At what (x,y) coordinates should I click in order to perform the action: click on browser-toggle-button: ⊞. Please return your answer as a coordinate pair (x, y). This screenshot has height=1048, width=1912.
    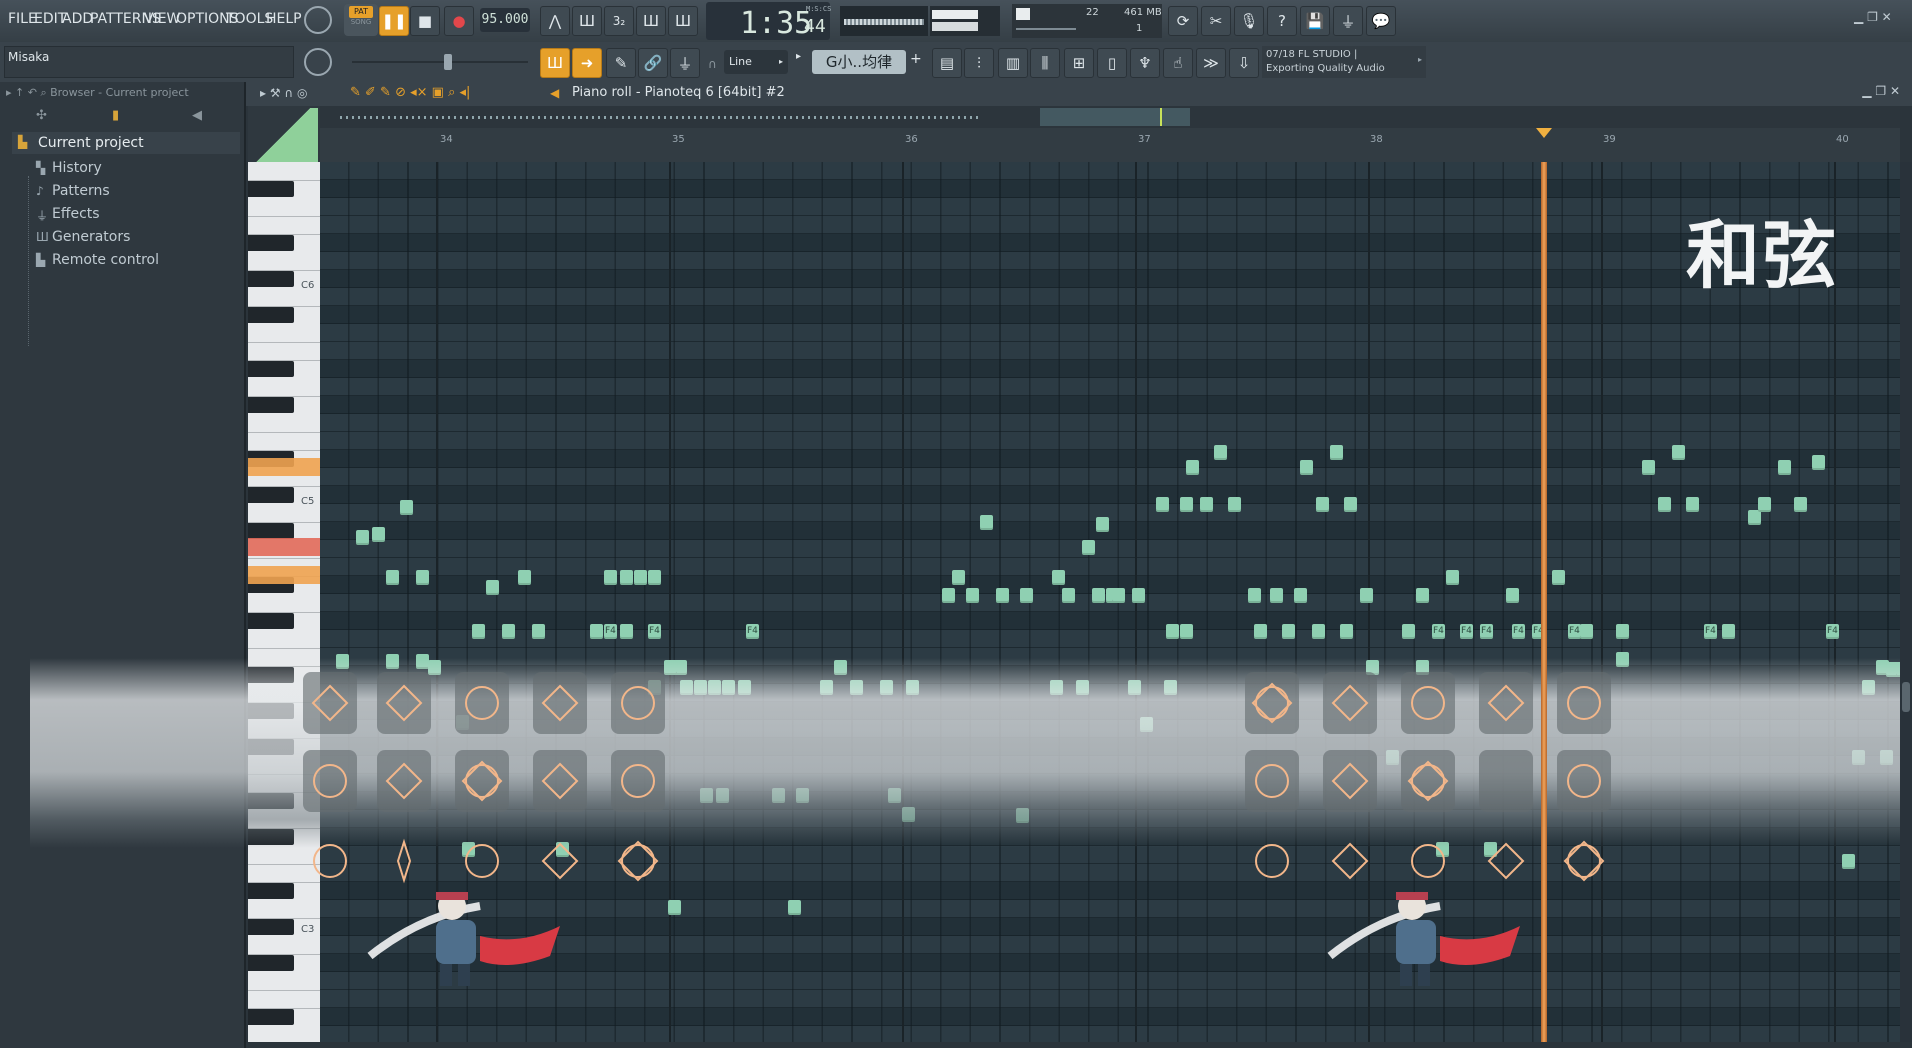
    Looking at the image, I should click on (1079, 63).